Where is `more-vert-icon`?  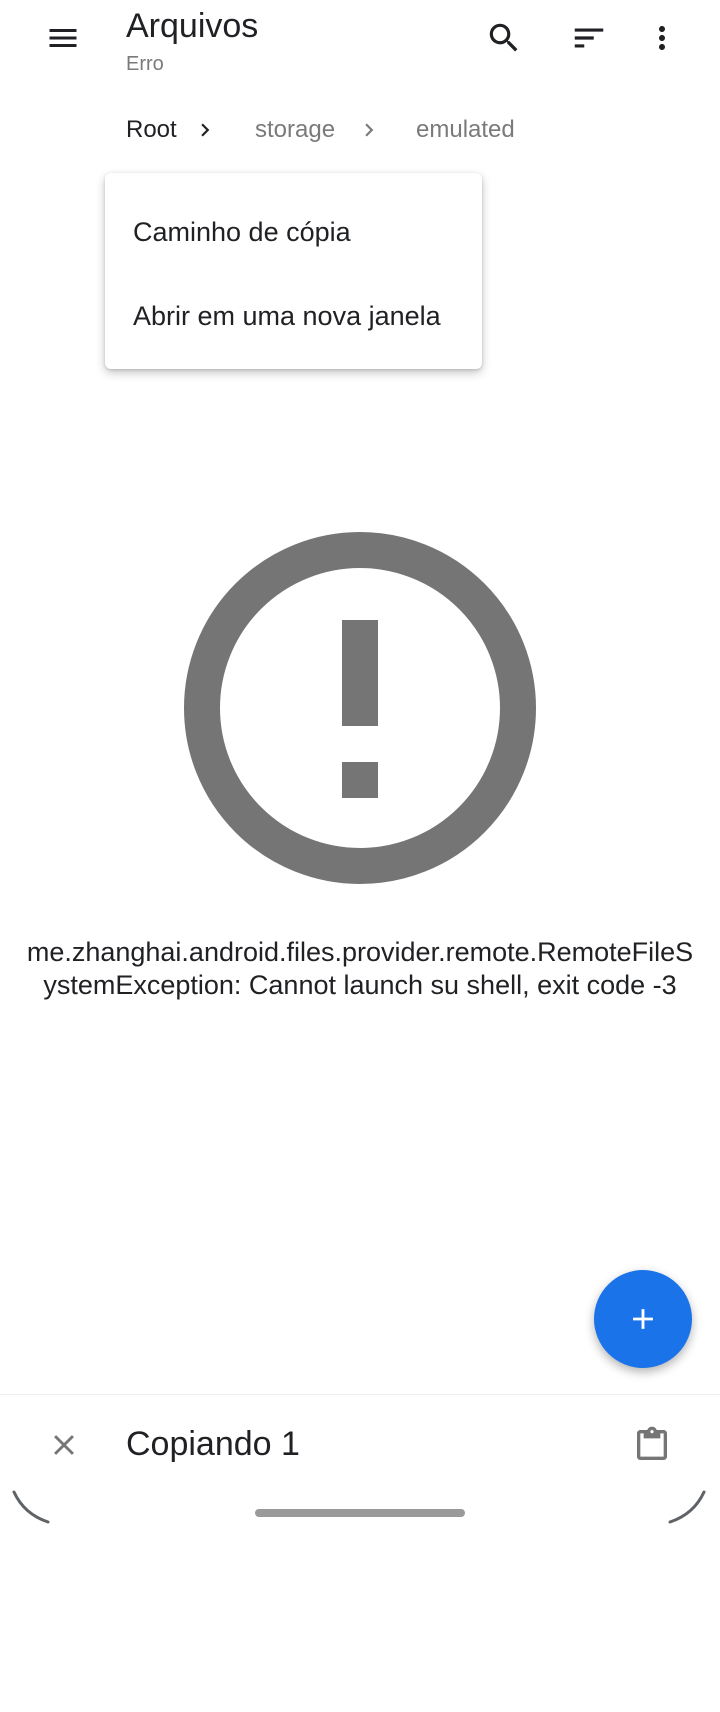 more-vert-icon is located at coordinates (662, 38).